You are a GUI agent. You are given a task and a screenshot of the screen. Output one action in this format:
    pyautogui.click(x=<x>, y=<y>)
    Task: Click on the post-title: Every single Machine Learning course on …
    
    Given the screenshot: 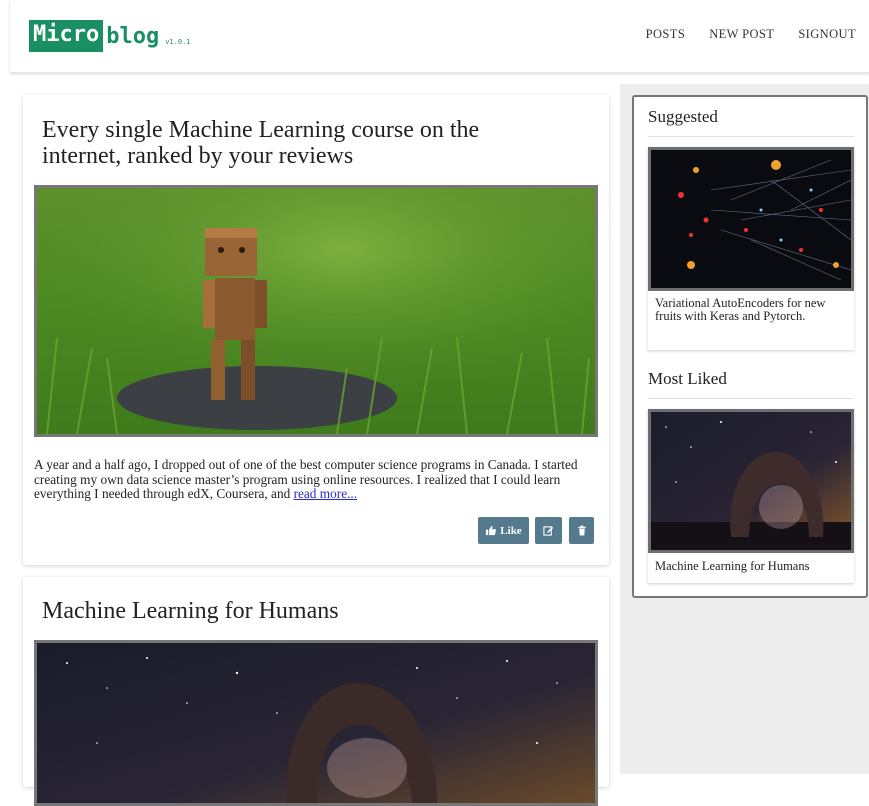 What is the action you would take?
    pyautogui.click(x=302, y=143)
    